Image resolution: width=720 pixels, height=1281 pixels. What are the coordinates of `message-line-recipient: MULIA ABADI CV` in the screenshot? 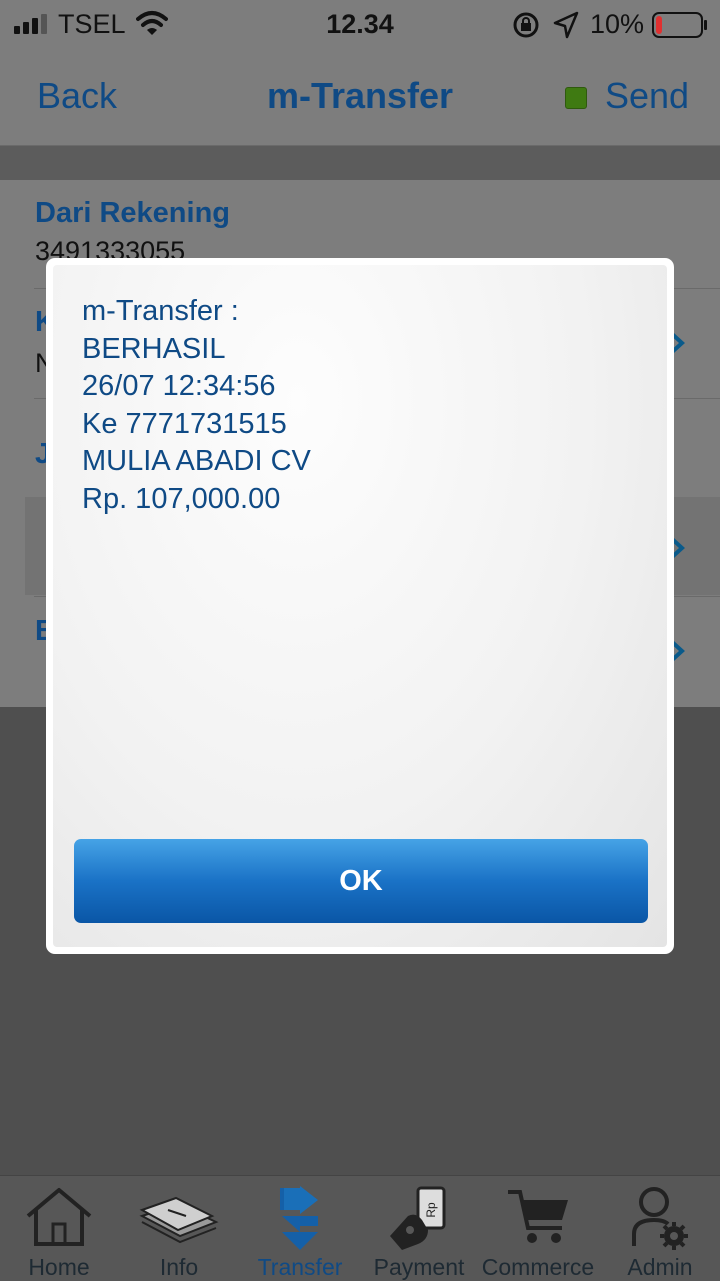 It's located at (196, 461).